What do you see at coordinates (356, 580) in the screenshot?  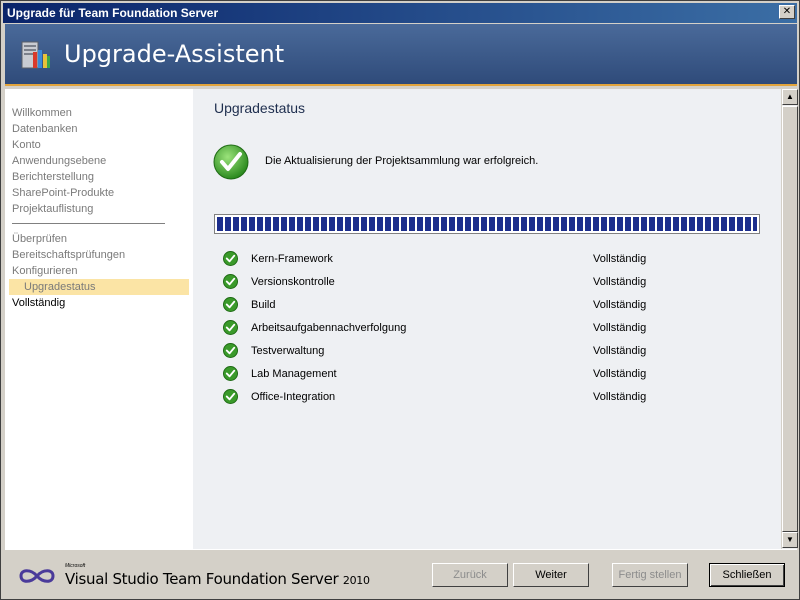 I see `logo-year: 2010` at bounding box center [356, 580].